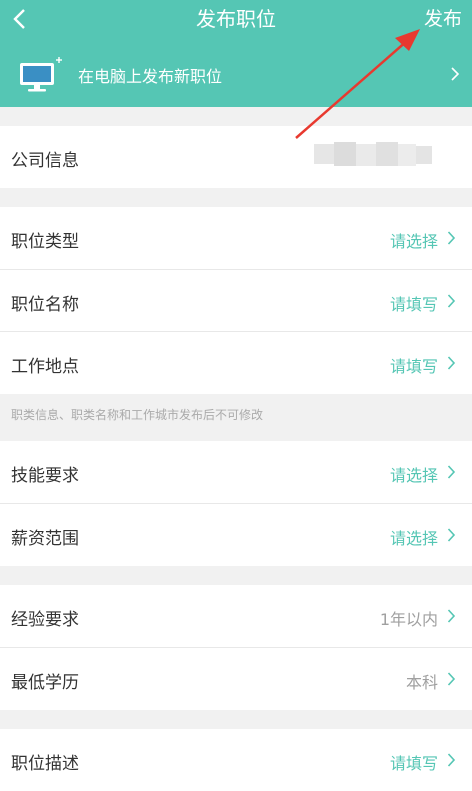  What do you see at coordinates (413, 304) in the screenshot?
I see `job-name-value: 请填写` at bounding box center [413, 304].